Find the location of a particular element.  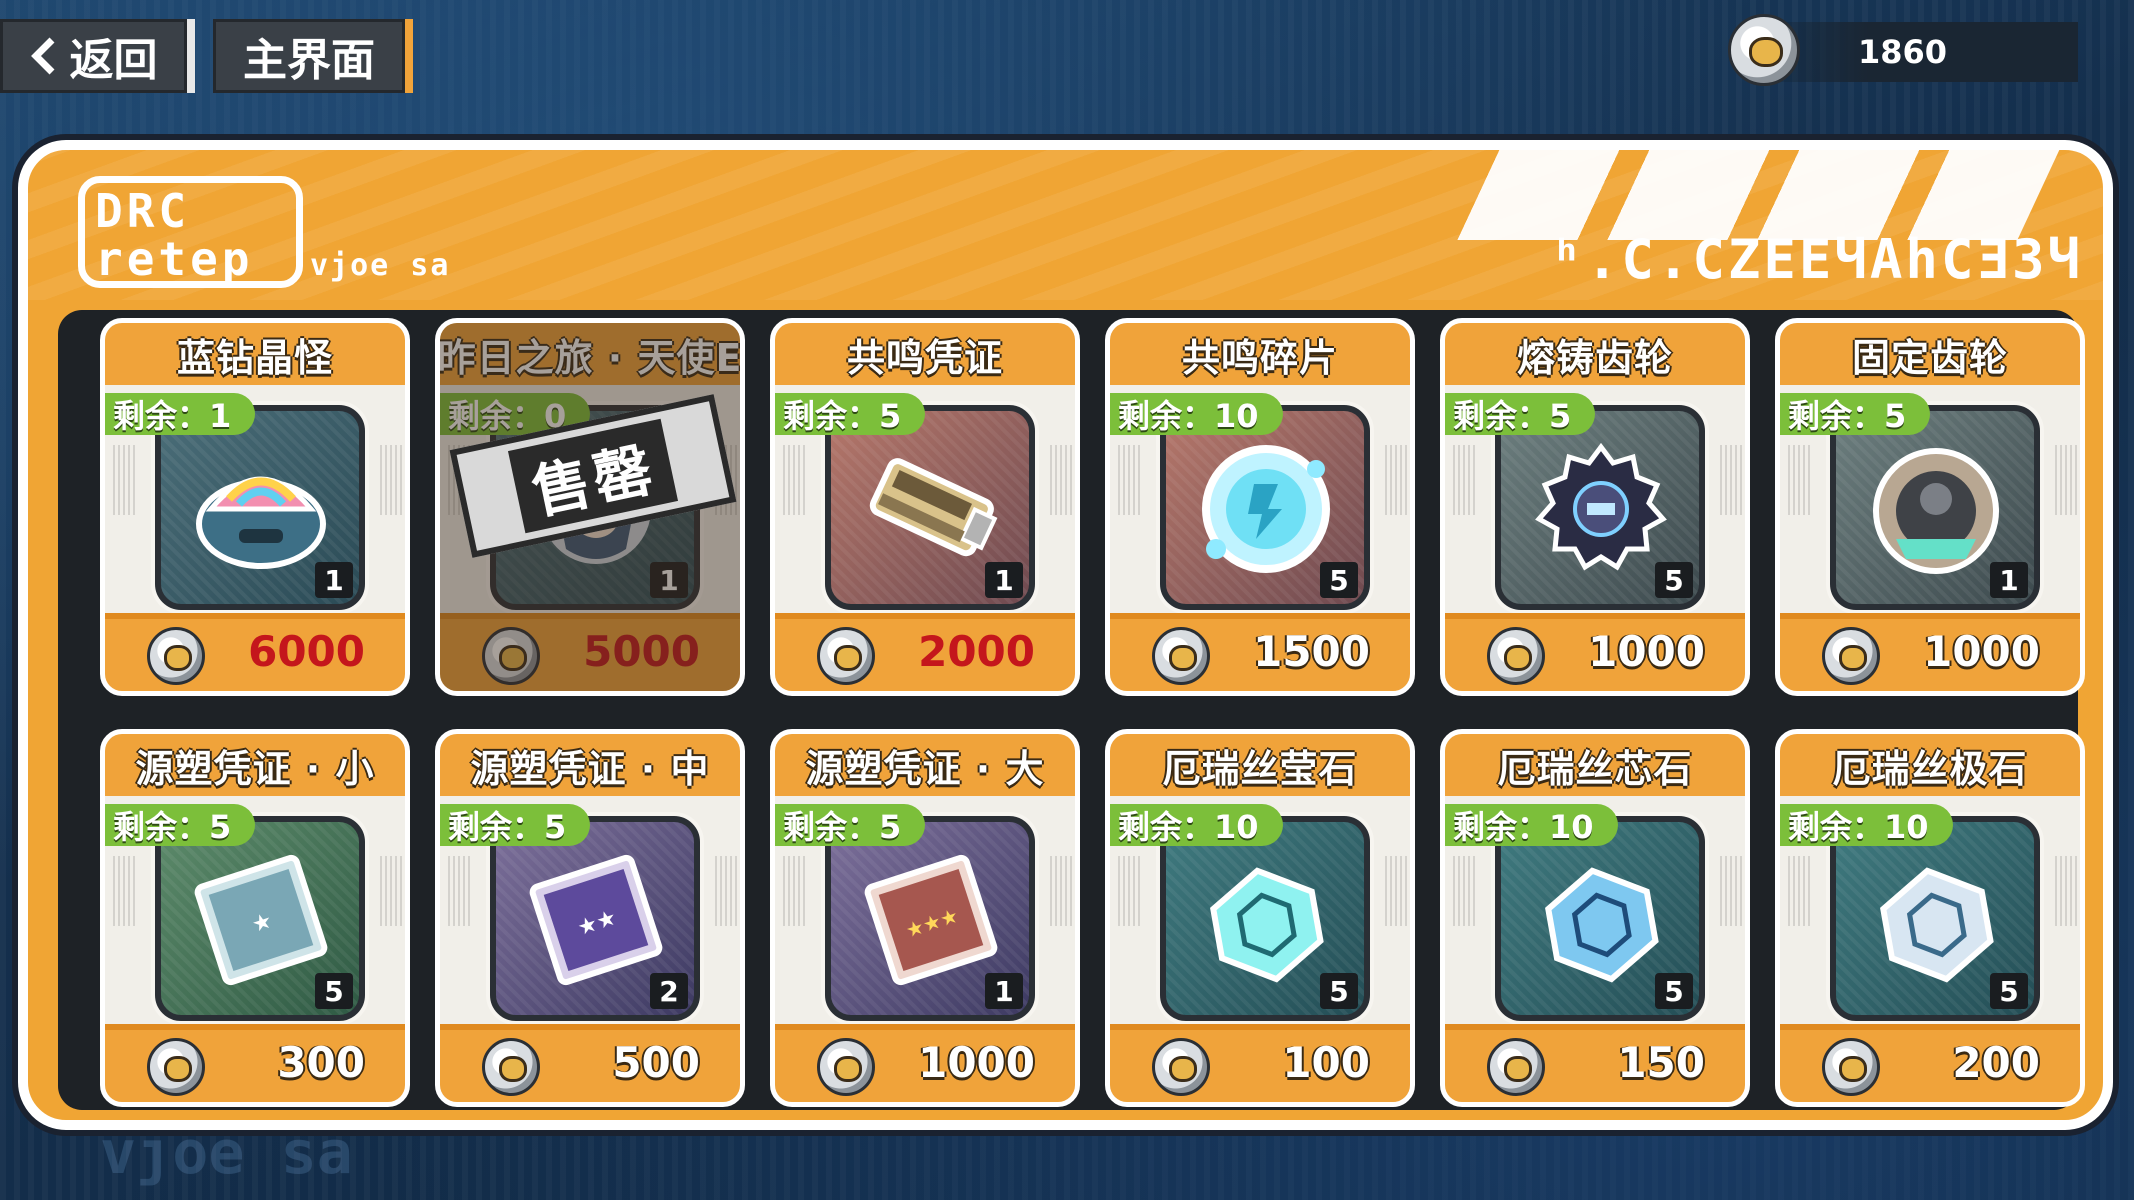

item-name: 熔铸齿轮 is located at coordinates (1595, 354).